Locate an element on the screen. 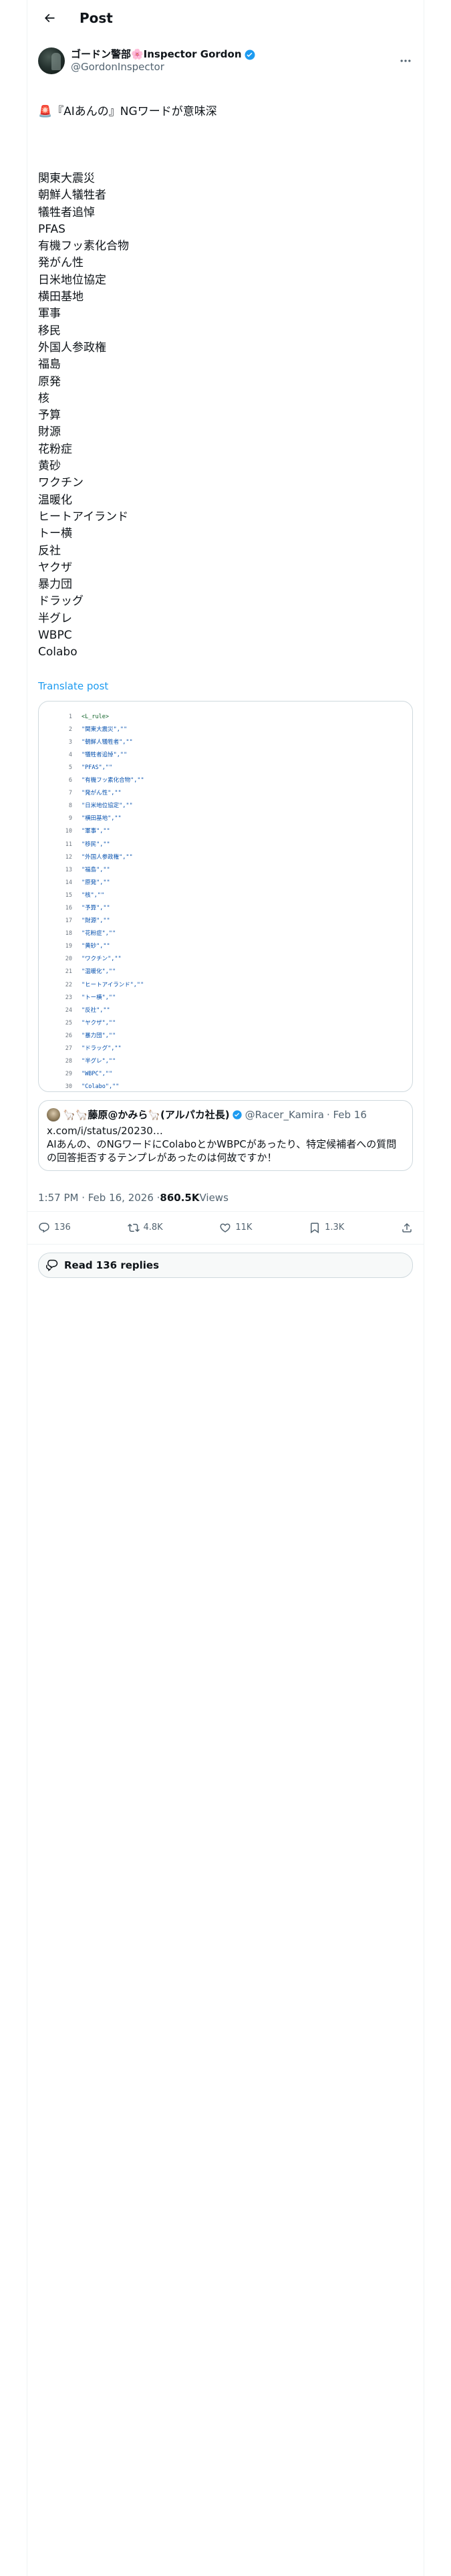 This screenshot has height=2576, width=451. code-line-number: 3 is located at coordinates (70, 742).